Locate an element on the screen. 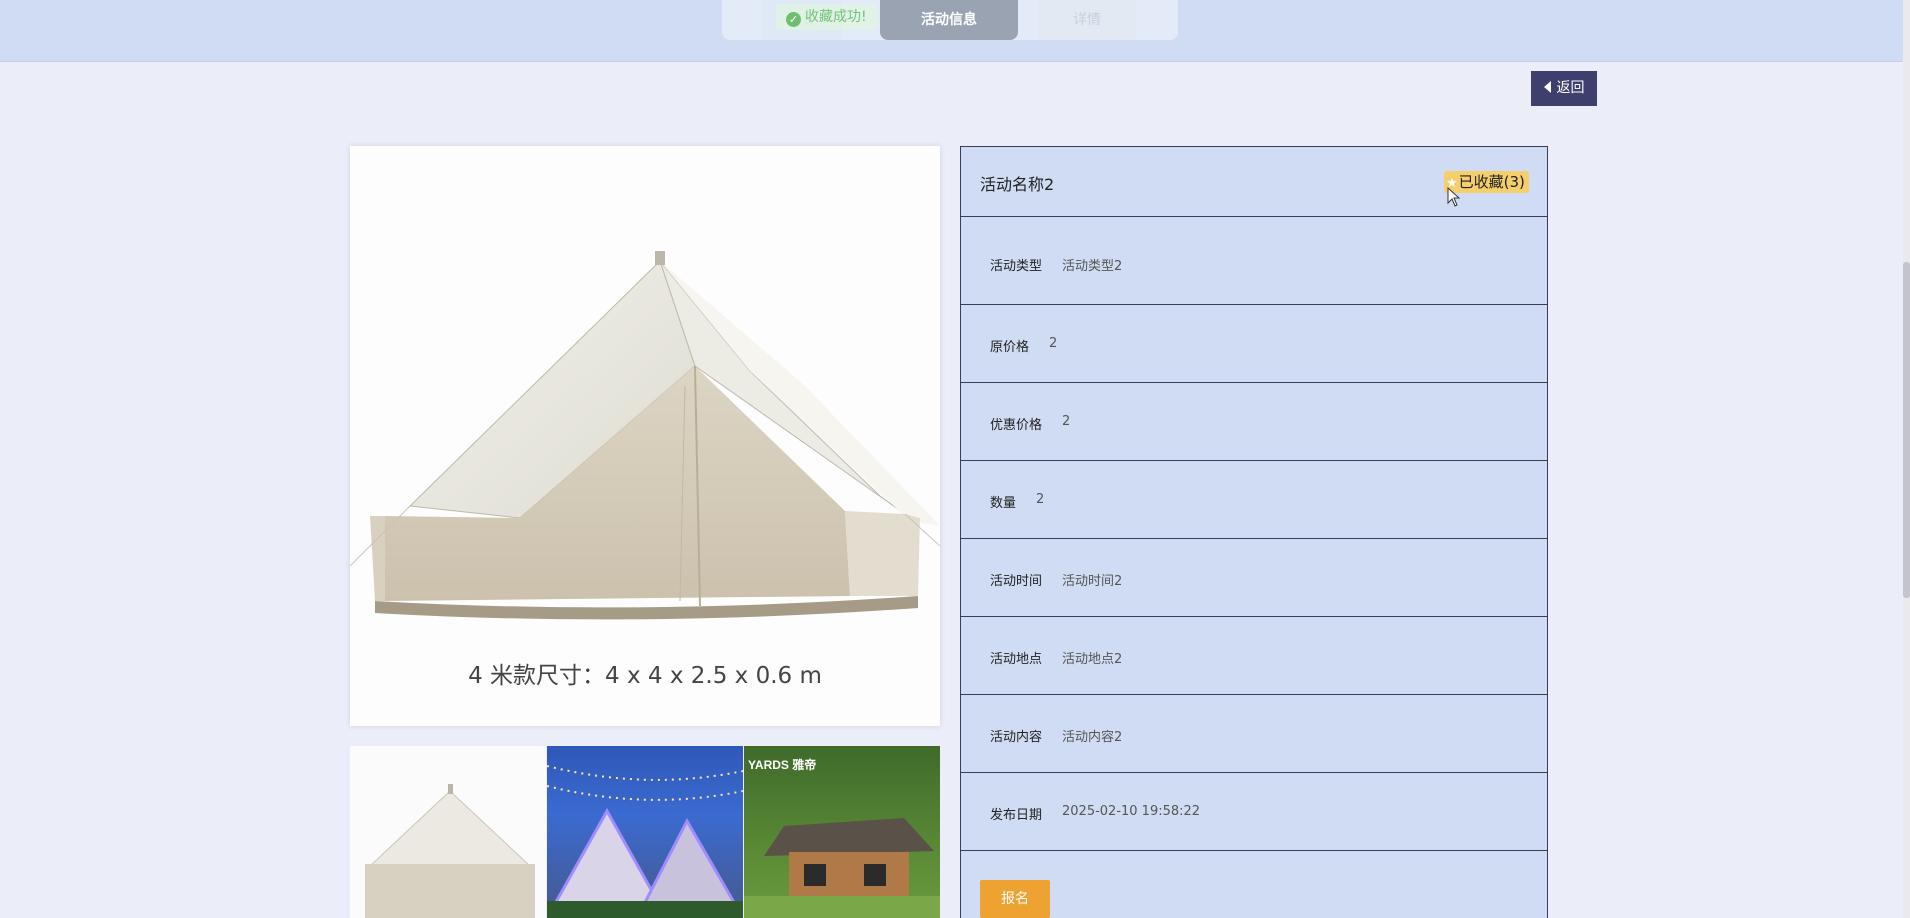 This screenshot has height=918, width=1910. field-value: 活动地点2 is located at coordinates (1092, 659).